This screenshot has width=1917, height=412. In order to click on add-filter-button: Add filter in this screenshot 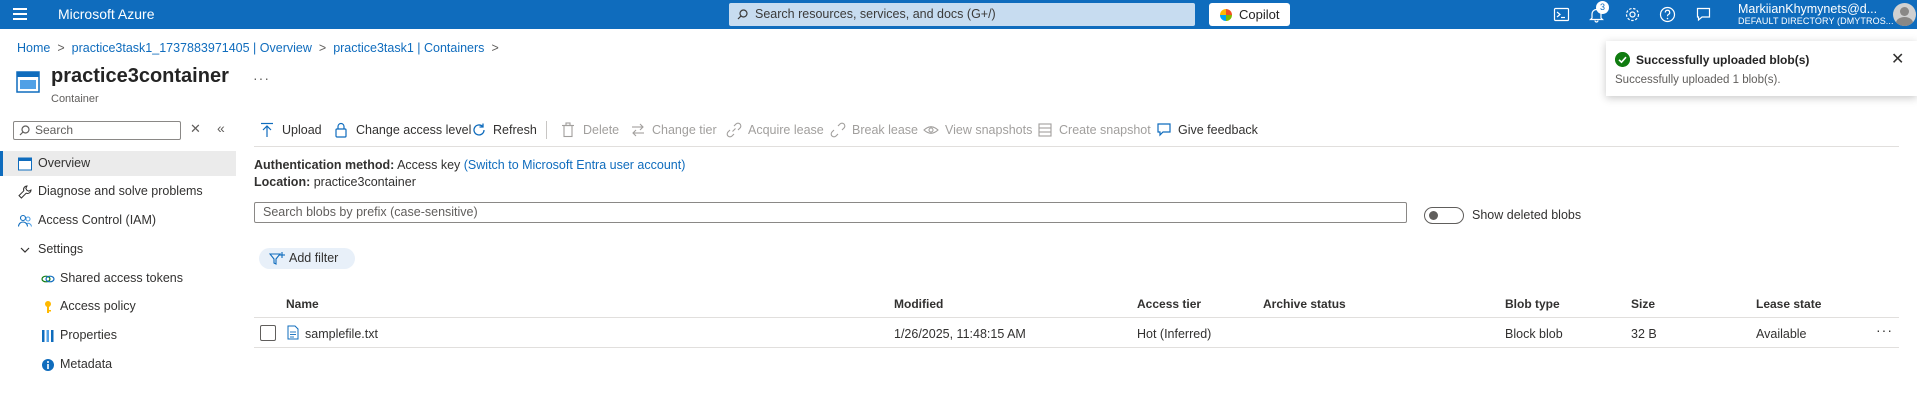, I will do `click(307, 258)`.